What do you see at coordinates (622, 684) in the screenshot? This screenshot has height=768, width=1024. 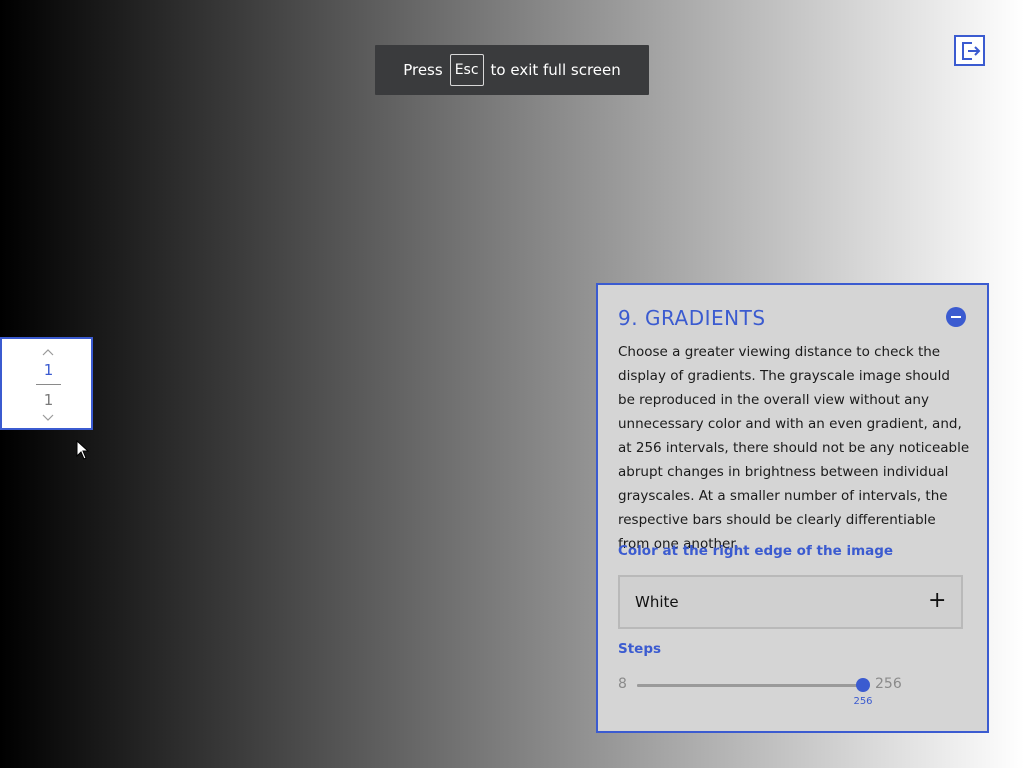 I see `steps-min-label: 8` at bounding box center [622, 684].